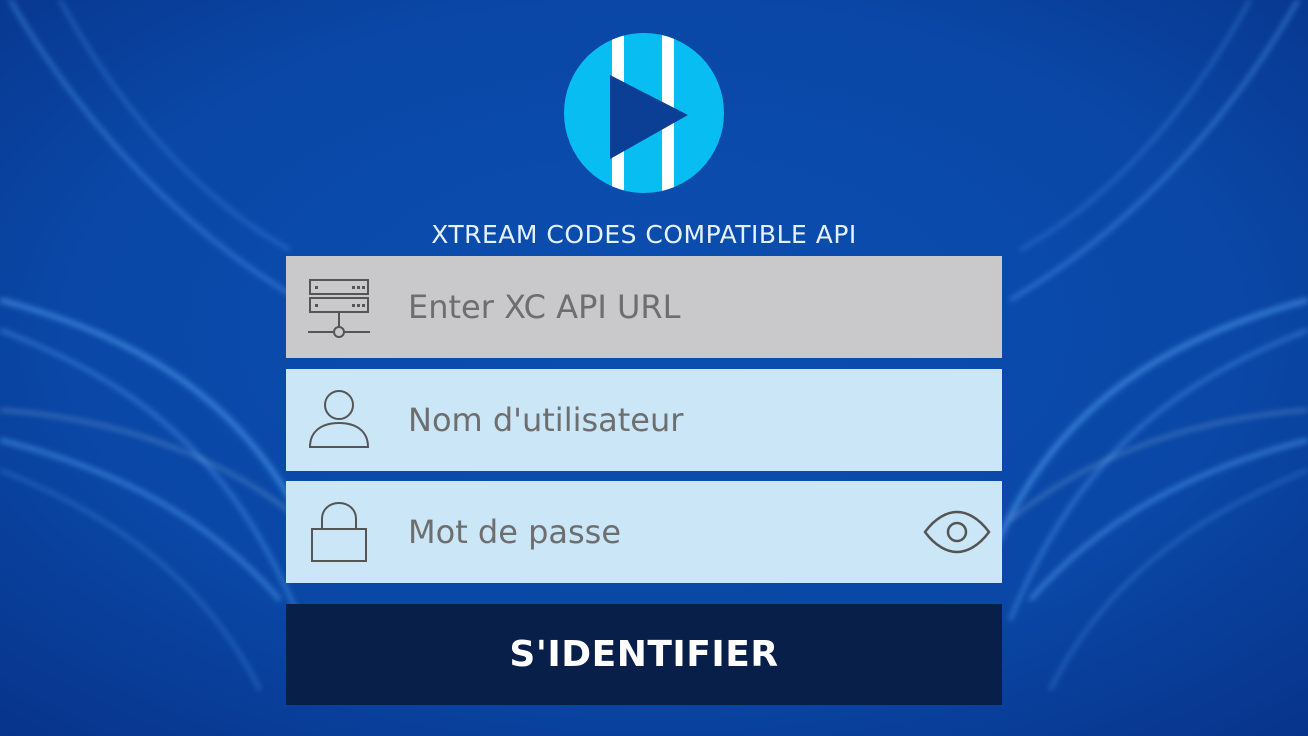 The image size is (1308, 736). I want to click on username-field, so click(644, 420).